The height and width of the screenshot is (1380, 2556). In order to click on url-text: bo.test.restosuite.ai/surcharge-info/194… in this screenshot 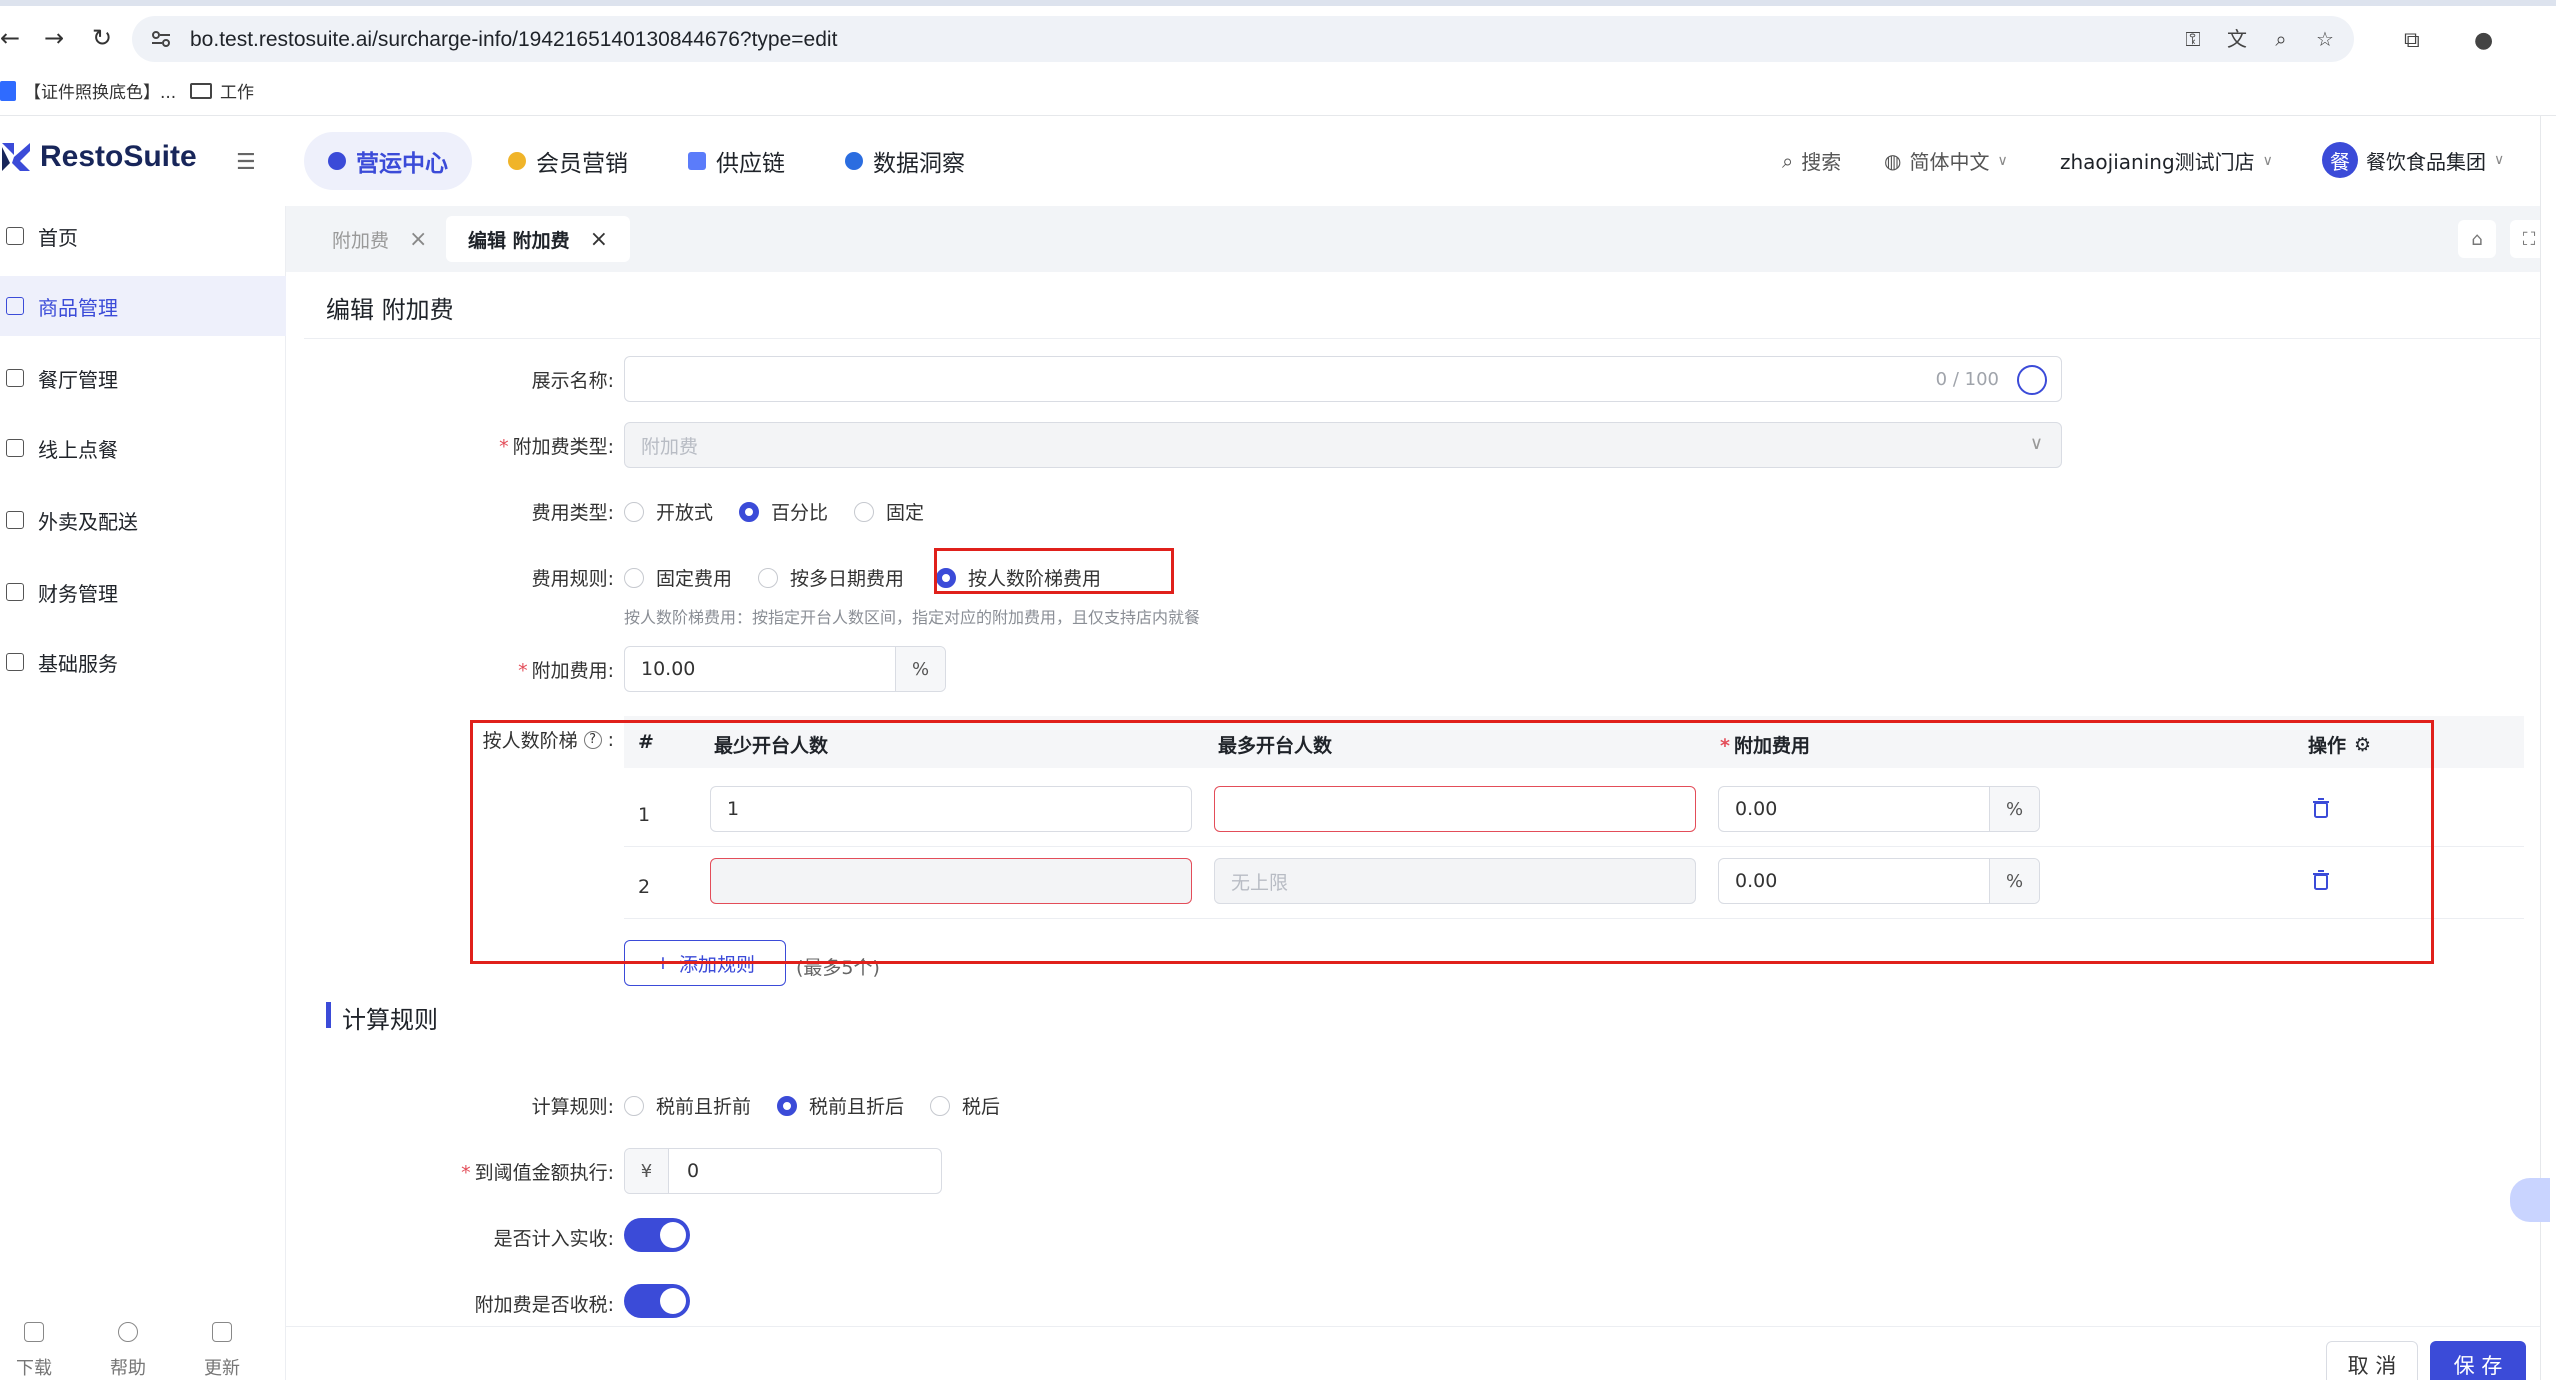, I will do `click(514, 39)`.